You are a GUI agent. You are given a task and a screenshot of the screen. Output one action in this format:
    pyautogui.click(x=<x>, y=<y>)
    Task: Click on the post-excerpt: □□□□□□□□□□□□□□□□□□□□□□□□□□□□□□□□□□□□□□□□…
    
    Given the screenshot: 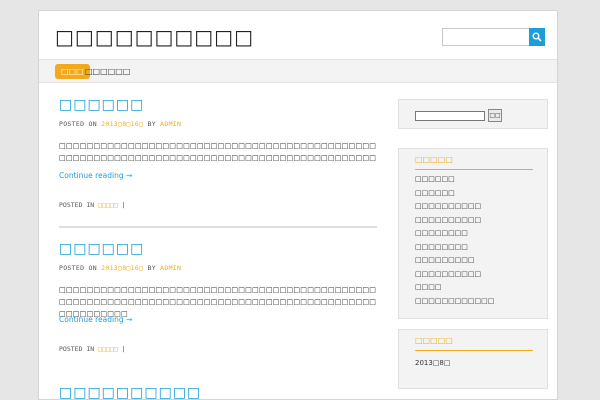 What is the action you would take?
    pyautogui.click(x=218, y=151)
    